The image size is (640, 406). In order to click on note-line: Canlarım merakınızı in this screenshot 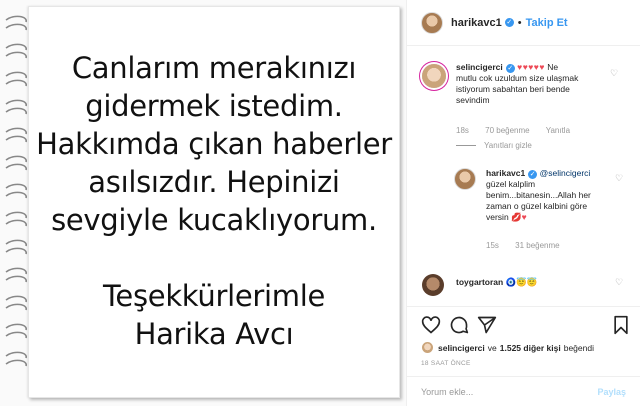, I will do `click(214, 68)`.